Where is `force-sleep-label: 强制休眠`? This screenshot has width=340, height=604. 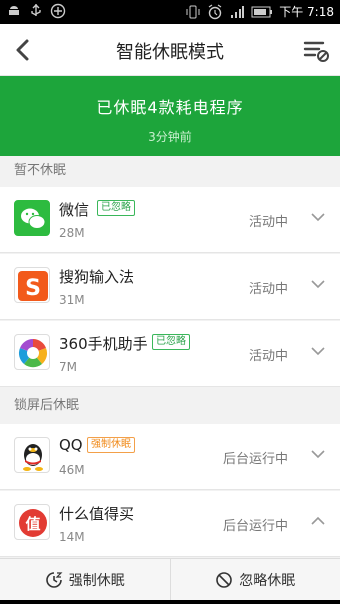
force-sleep-label: 强制休眠 is located at coordinates (96, 580).